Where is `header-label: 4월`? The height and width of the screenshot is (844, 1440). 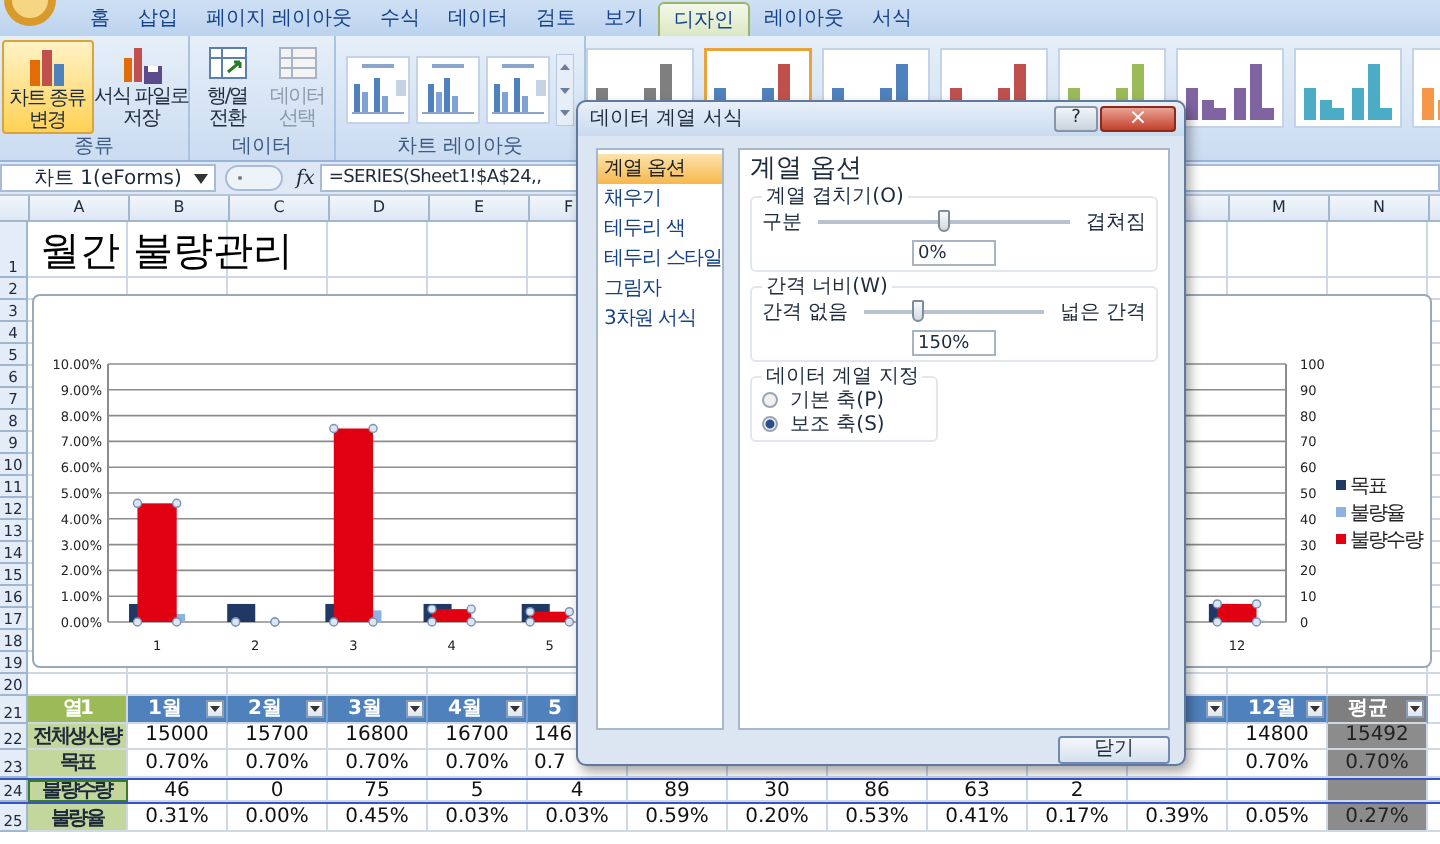 header-label: 4월 is located at coordinates (465, 709).